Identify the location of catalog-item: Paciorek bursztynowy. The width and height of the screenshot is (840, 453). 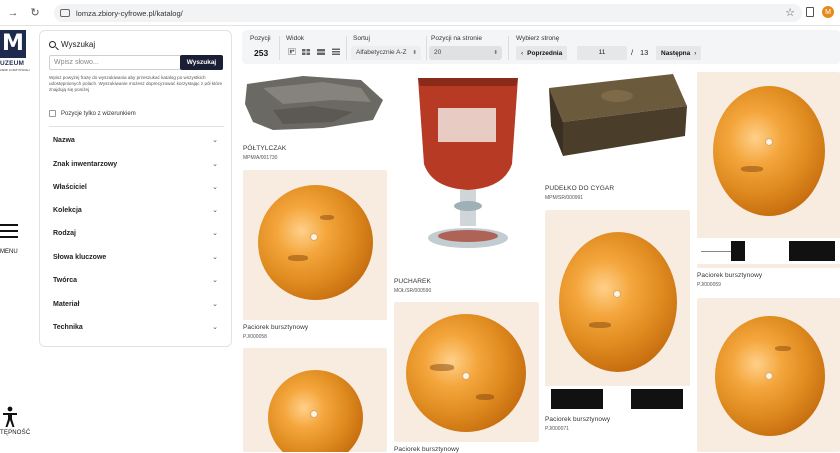
(466, 377).